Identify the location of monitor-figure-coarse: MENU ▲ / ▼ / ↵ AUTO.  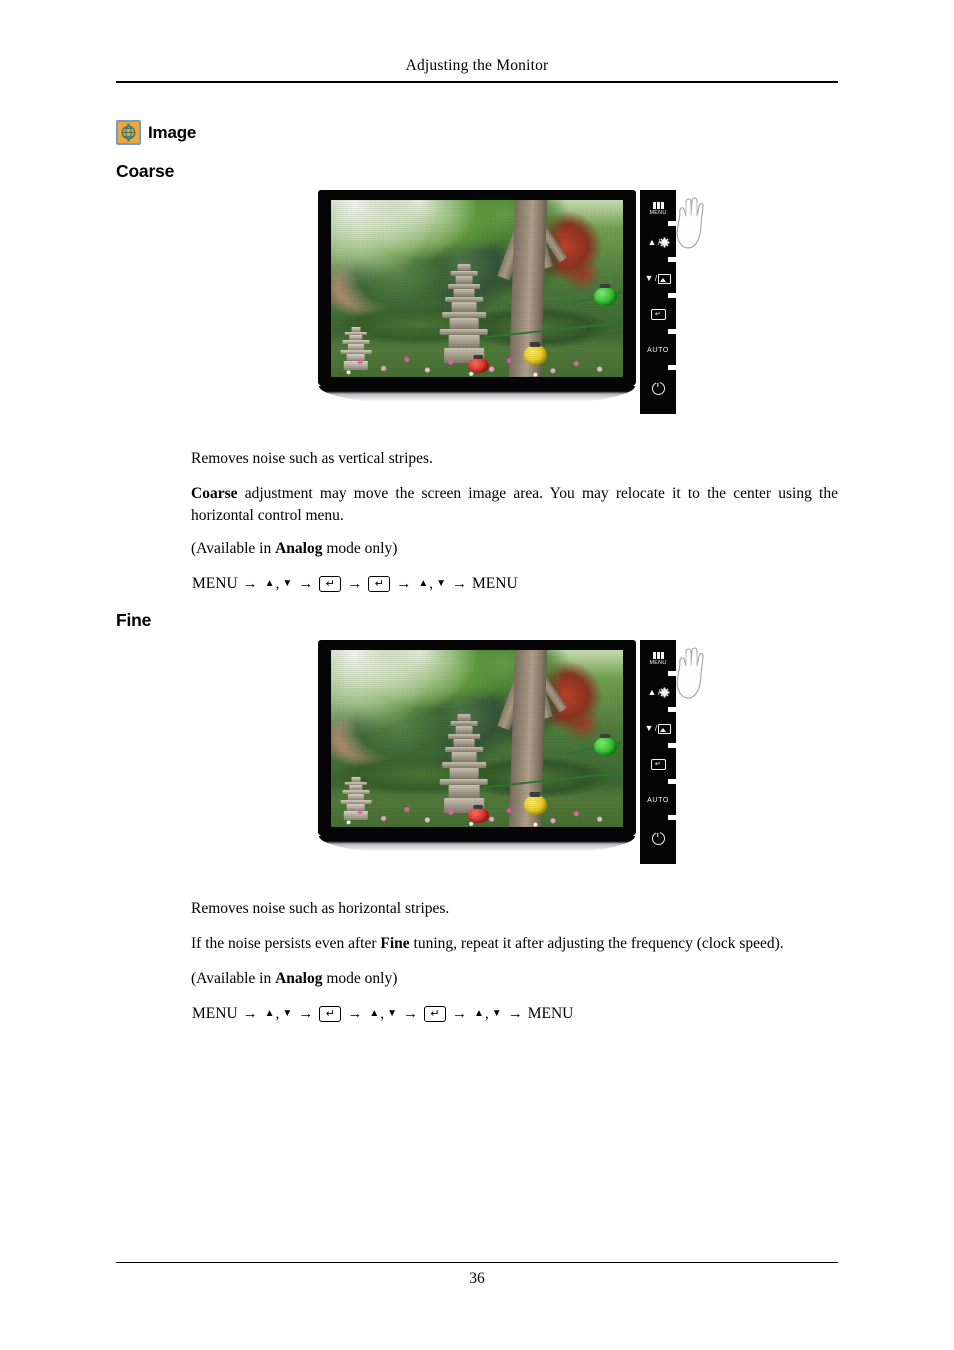
(511, 305).